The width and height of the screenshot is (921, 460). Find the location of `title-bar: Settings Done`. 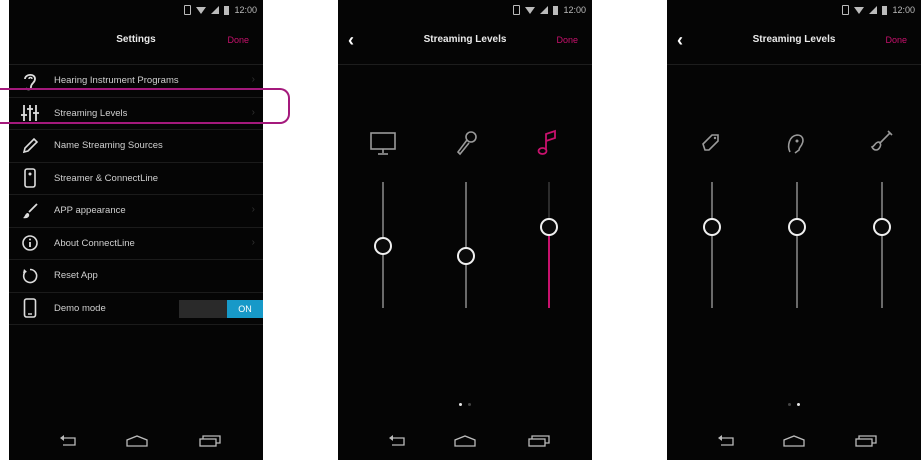

title-bar: Settings Done is located at coordinates (136, 42).